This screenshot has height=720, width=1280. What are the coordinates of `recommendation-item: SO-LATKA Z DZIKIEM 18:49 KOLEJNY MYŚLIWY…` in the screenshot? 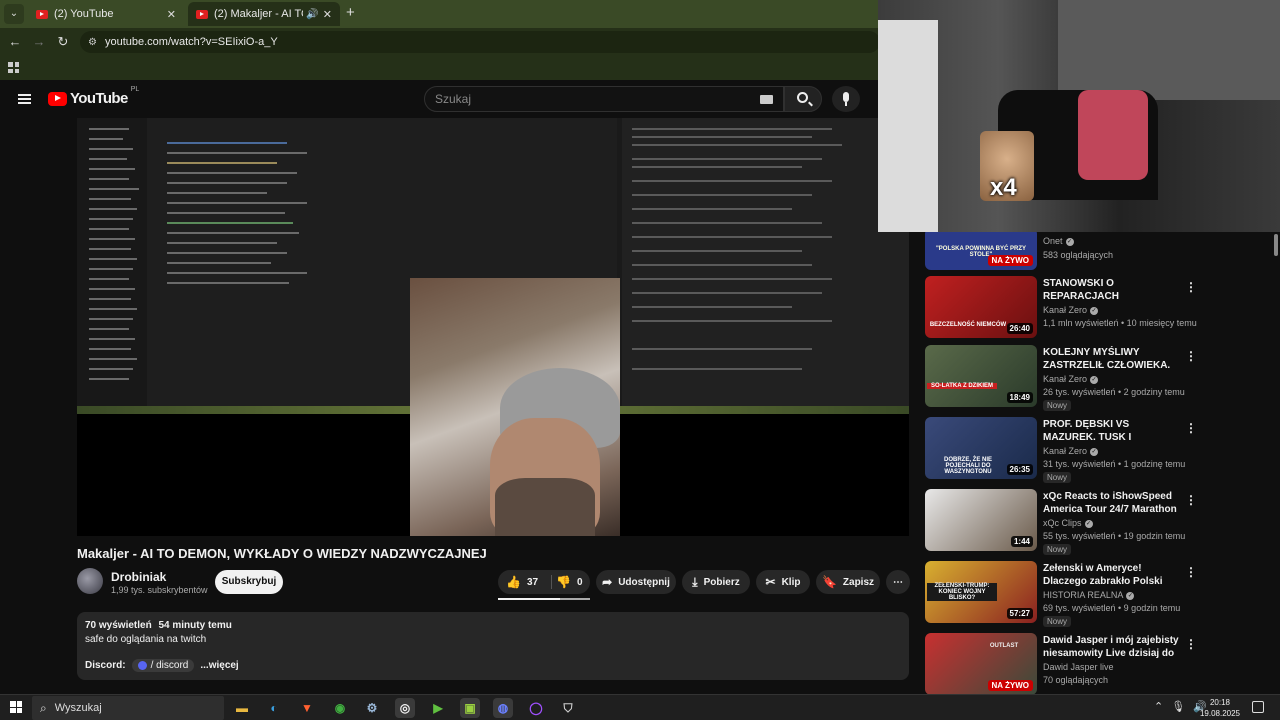 It's located at (1095, 378).